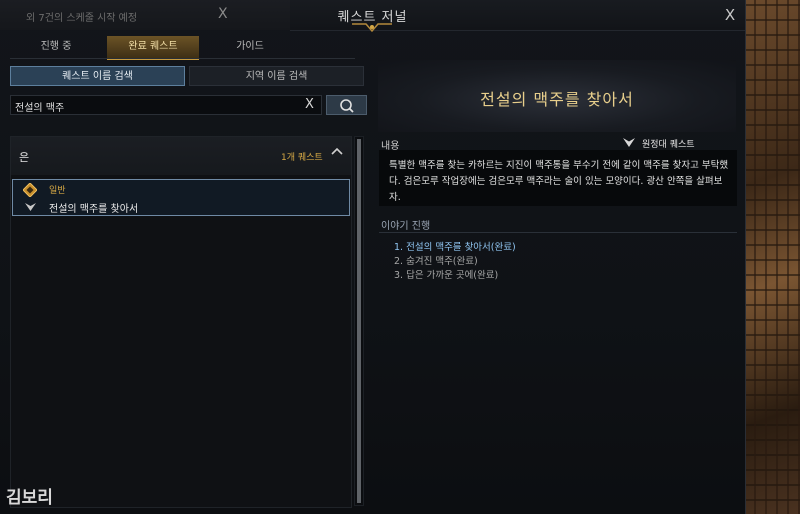 Image resolution: width=800 pixels, height=514 pixels. I want to click on tab-guide: 가이드, so click(250, 47).